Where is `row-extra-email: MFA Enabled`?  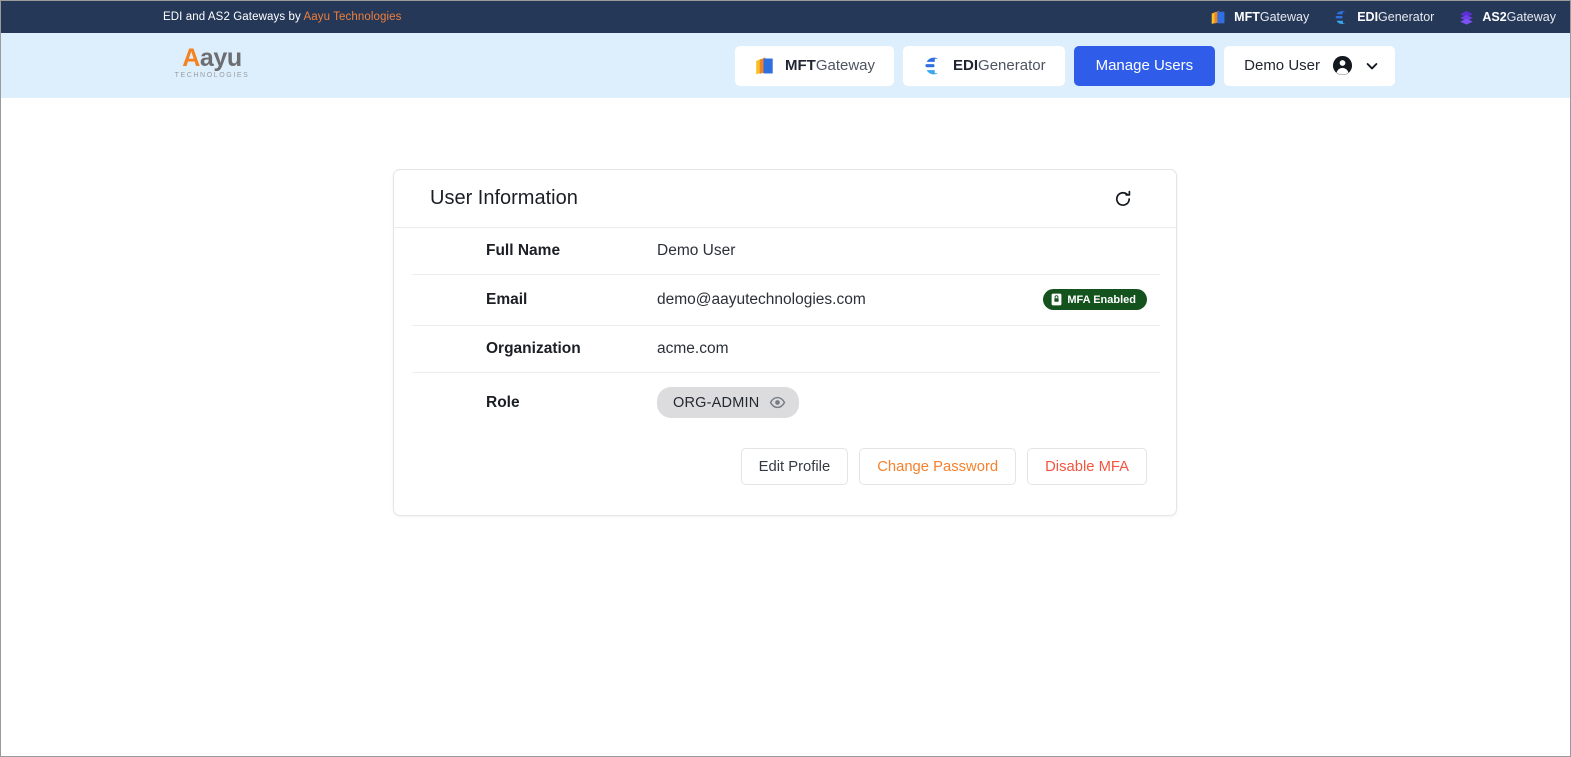
row-extra-email: MFA Enabled is located at coordinates (1075, 300).